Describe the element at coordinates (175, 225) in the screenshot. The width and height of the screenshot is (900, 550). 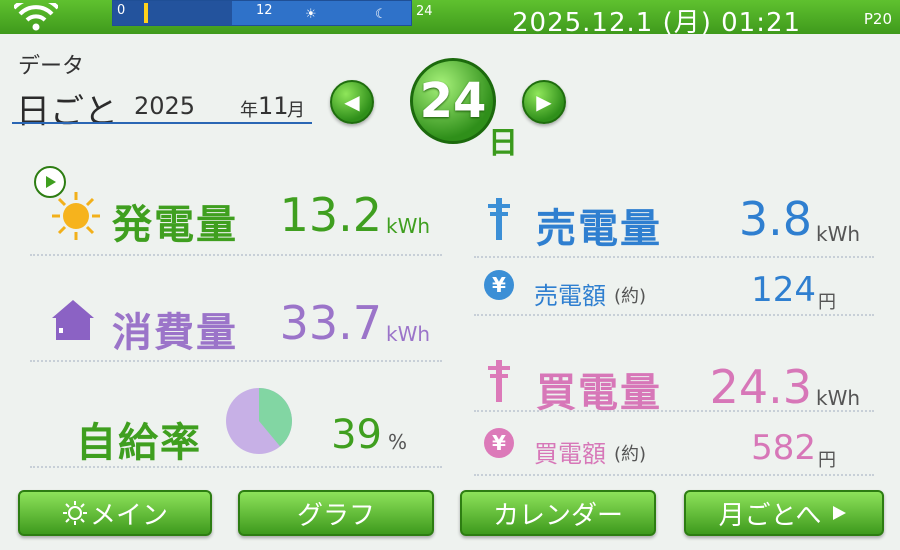
I see `generation-label: 発電量` at that location.